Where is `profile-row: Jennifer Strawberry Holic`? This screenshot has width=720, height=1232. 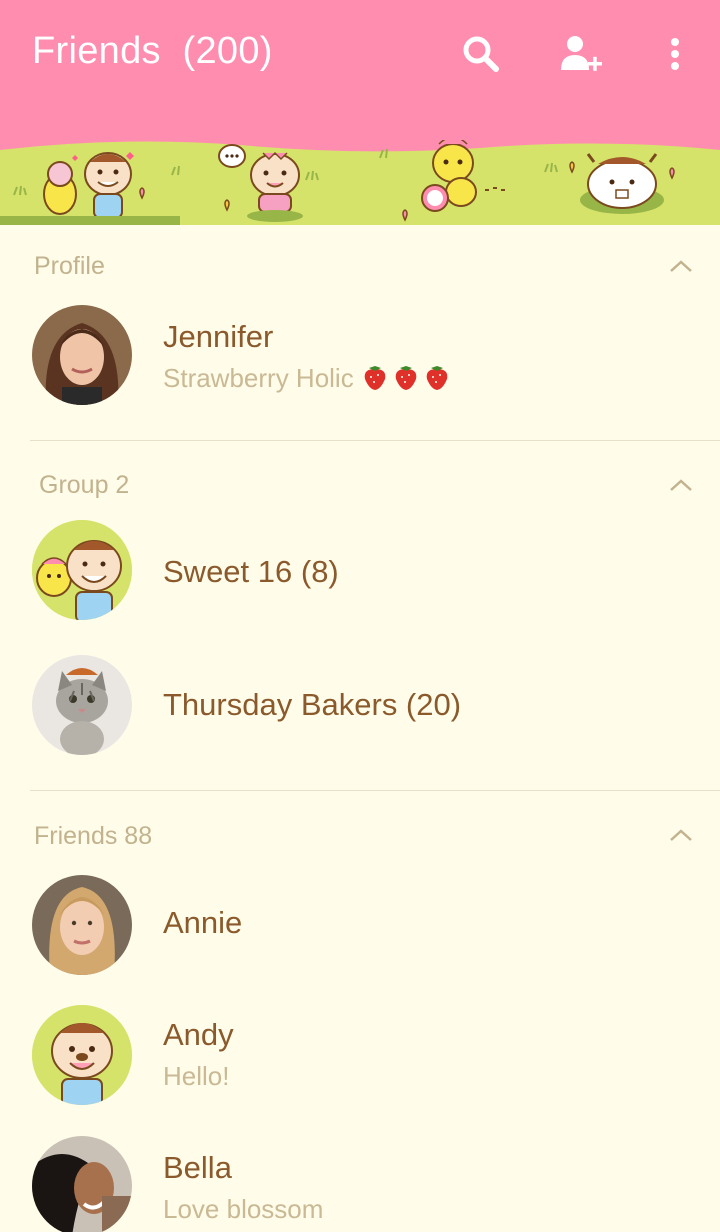 profile-row: Jennifer Strawberry Holic is located at coordinates (360, 360).